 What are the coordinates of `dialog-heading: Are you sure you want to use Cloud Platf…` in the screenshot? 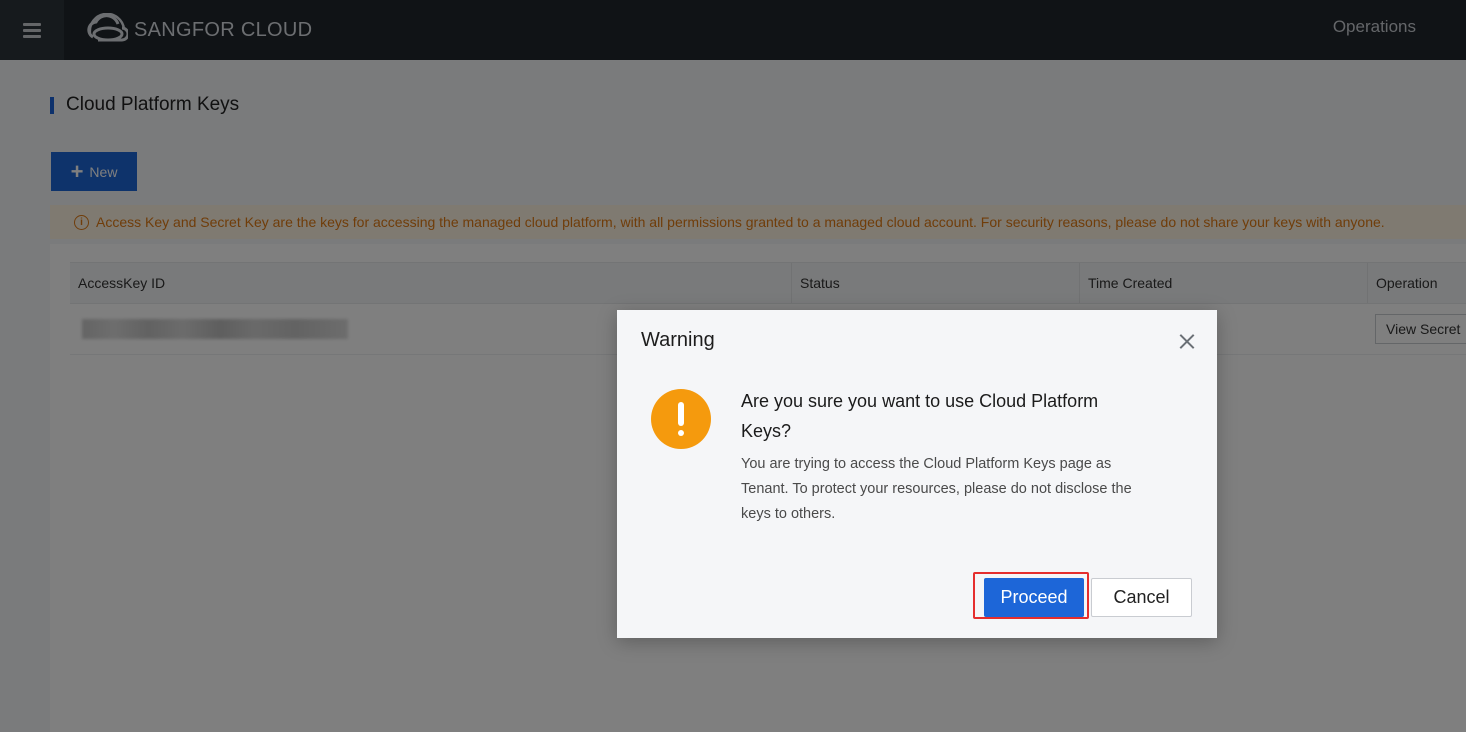 It's located at (920, 416).